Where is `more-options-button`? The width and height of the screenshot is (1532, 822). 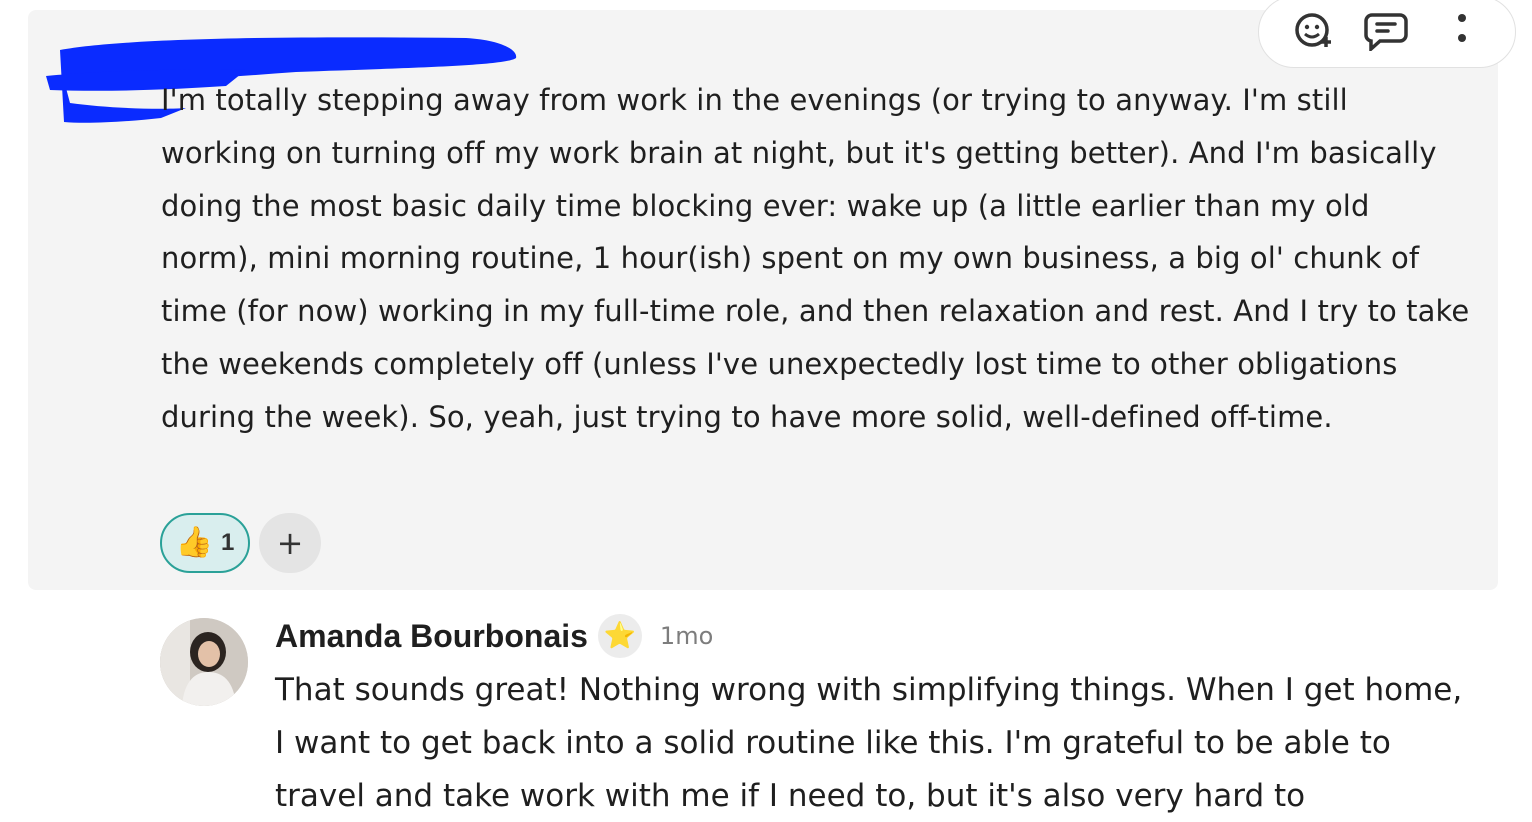 more-options-button is located at coordinates (1462, 30).